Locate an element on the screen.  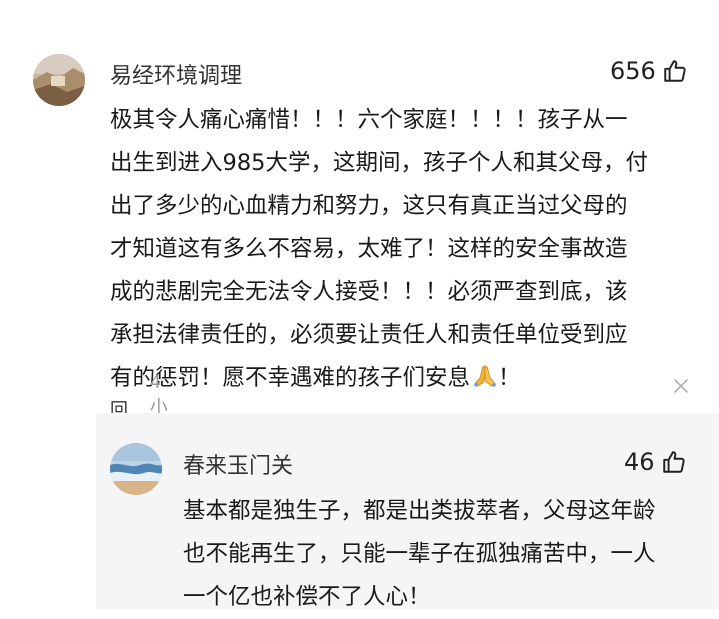
username: 春来玉门关 is located at coordinates (238, 464).